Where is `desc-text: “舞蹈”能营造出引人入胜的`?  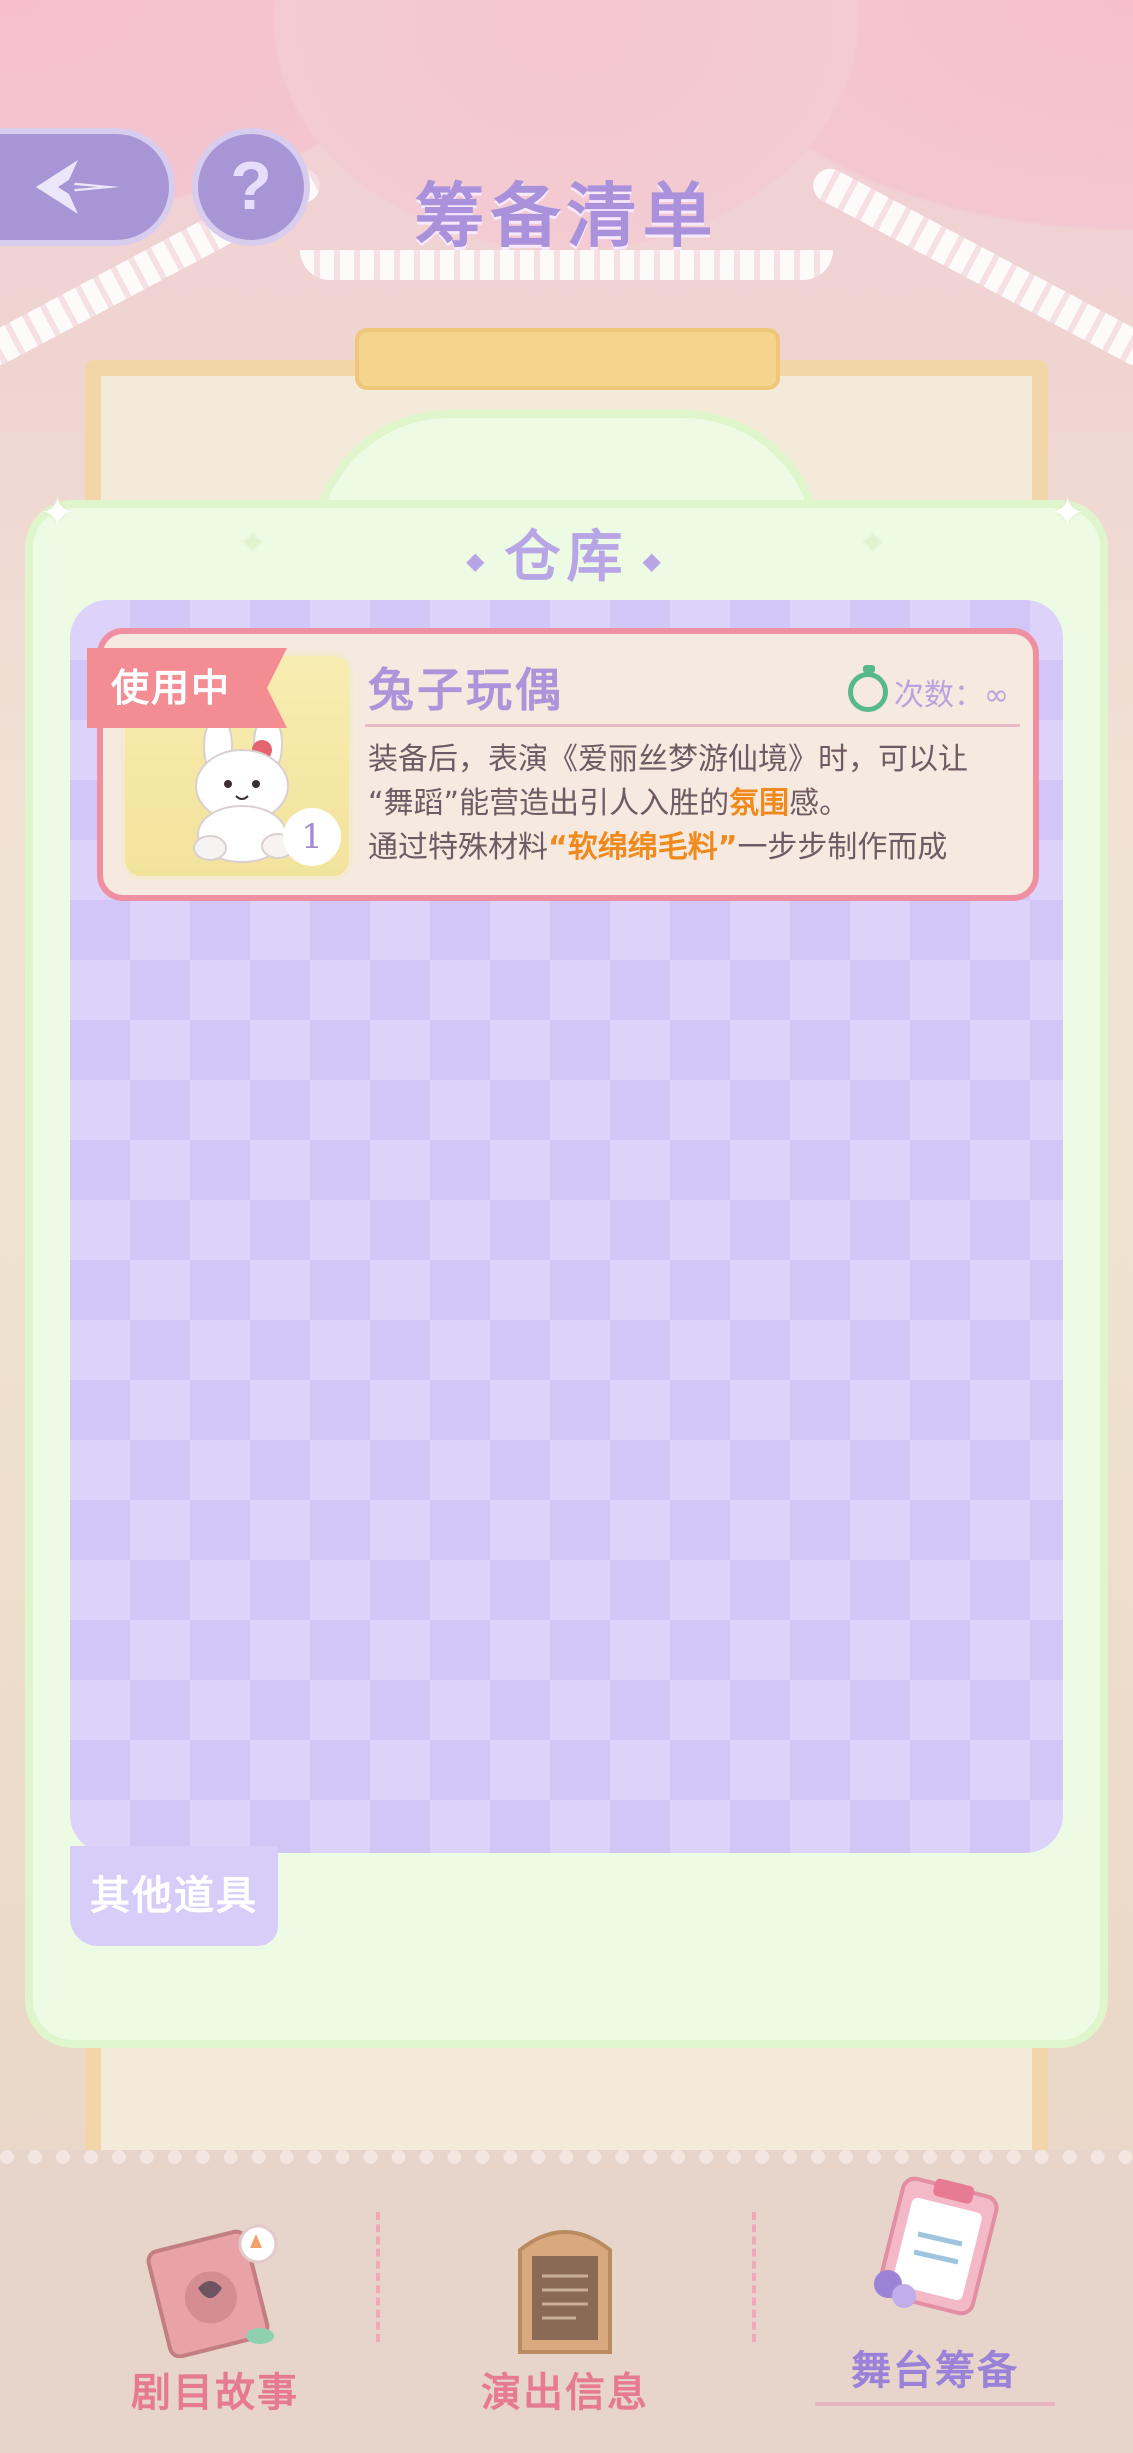
desc-text: “舞蹈”能营造出引人入胜的 is located at coordinates (549, 803).